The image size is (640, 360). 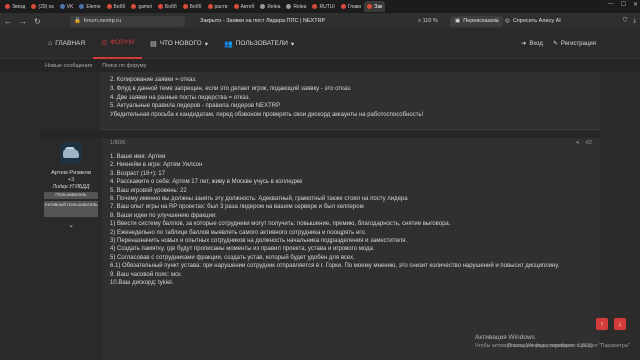 I want to click on tab-label: RUTUI, so click(x=327, y=6).